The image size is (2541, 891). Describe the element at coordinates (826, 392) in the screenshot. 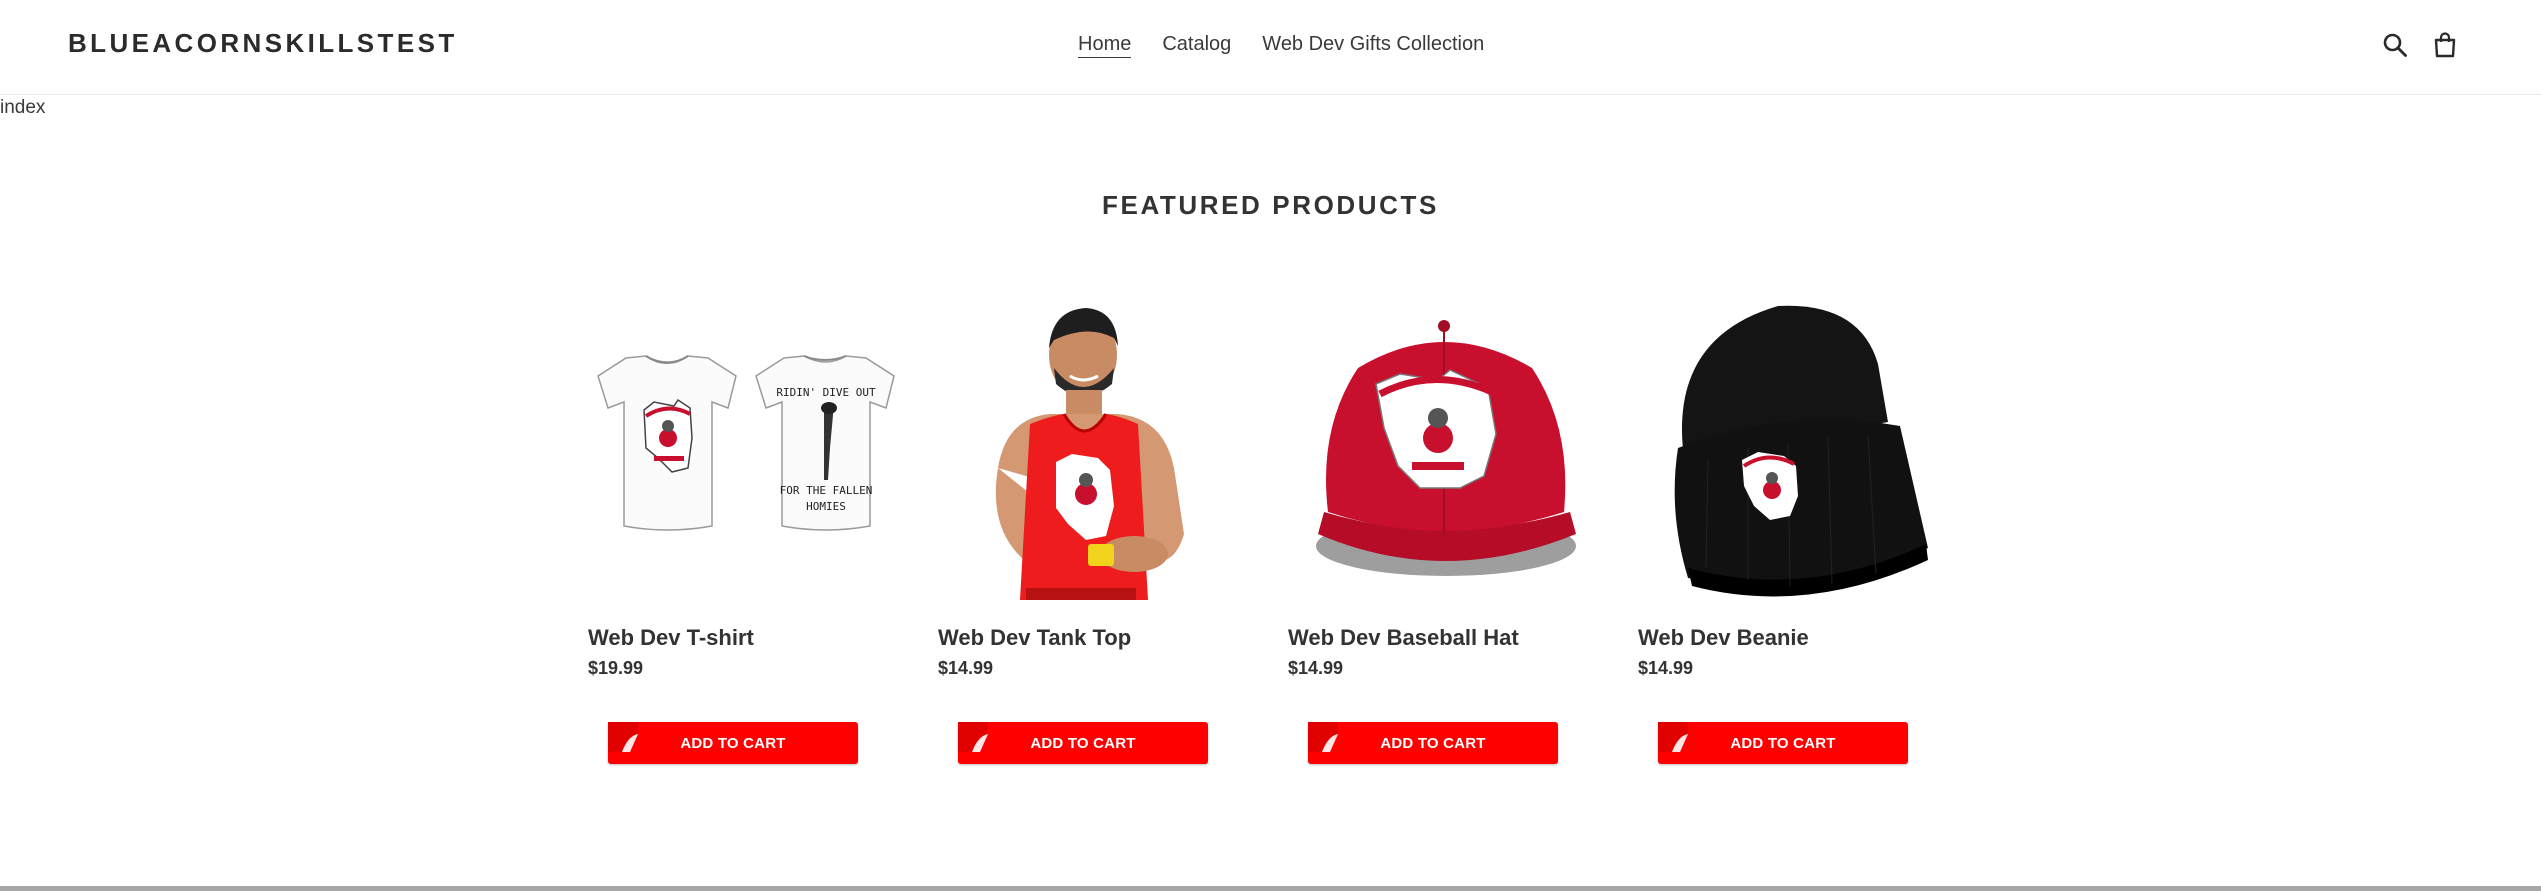

I see `svg-text: RIDIN' DIVE OUT` at that location.